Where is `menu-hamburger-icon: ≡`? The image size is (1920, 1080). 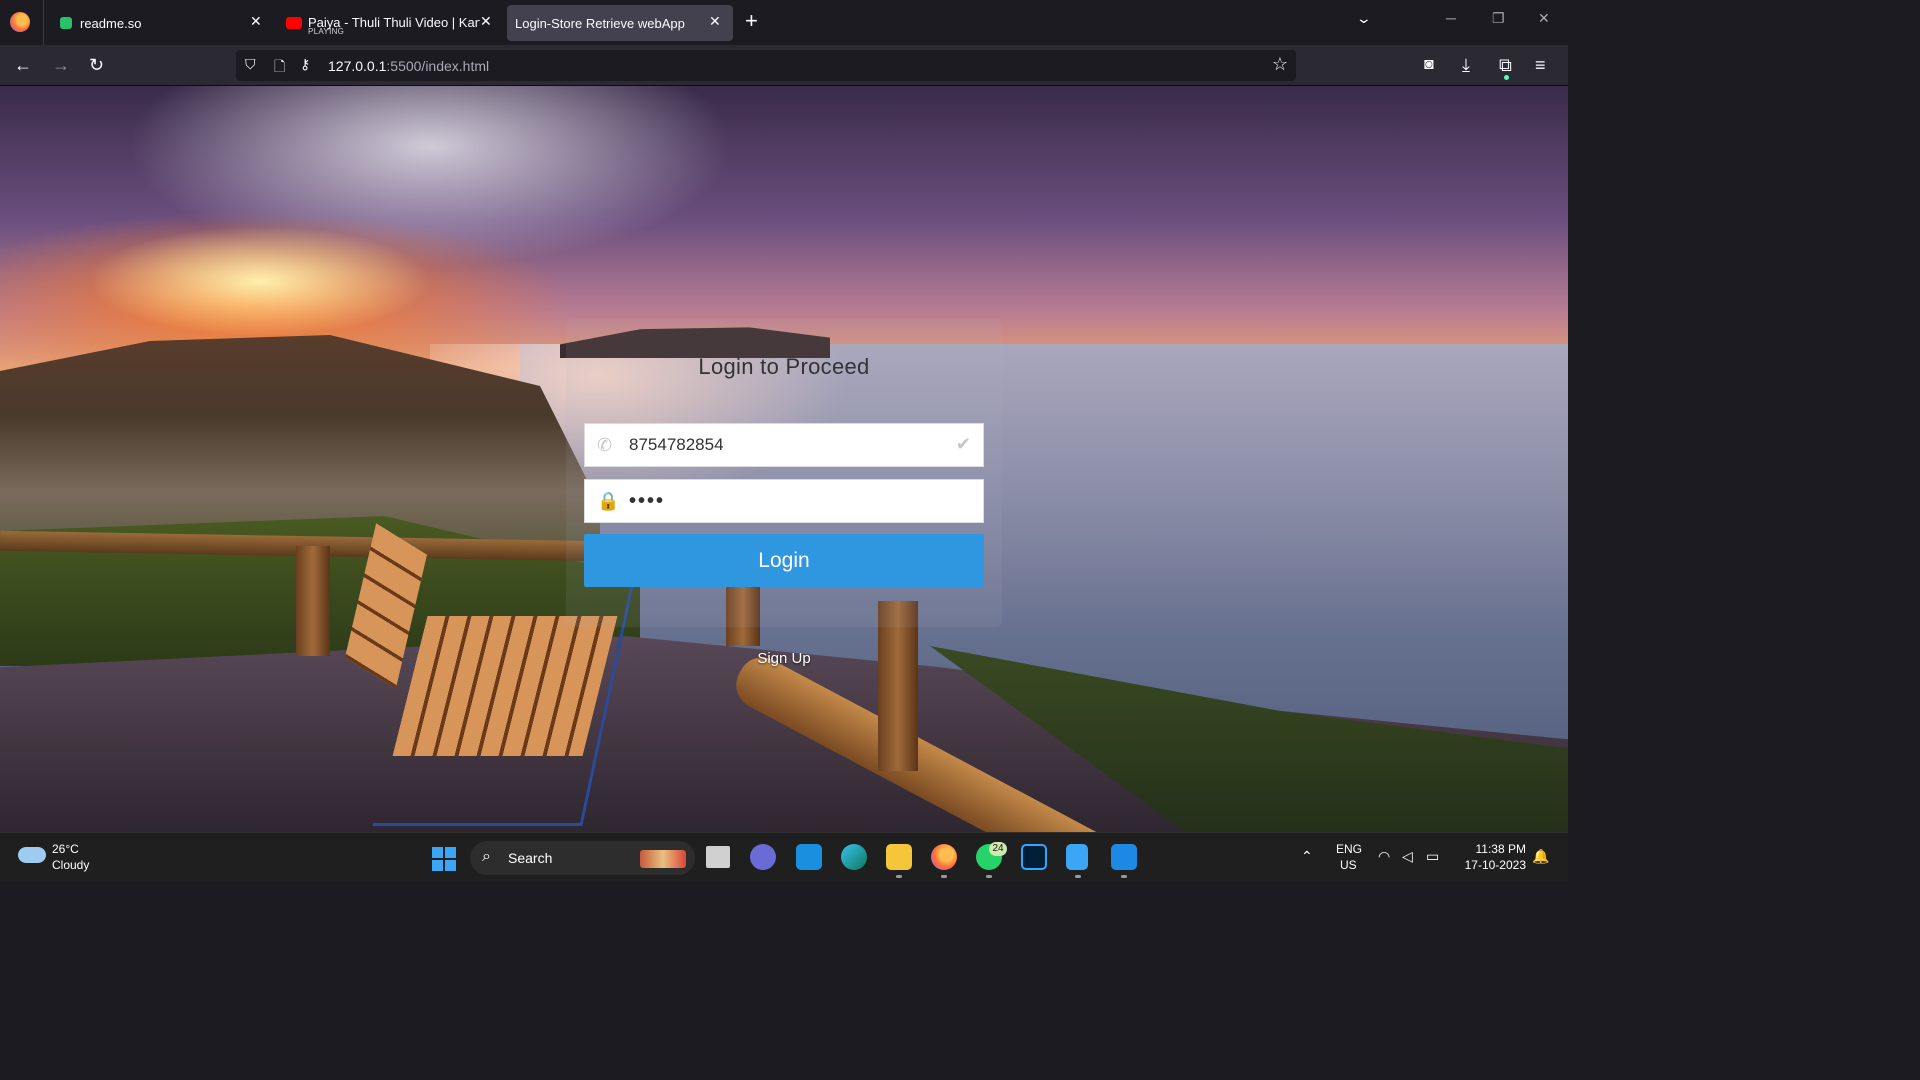
menu-hamburger-icon: ≡ is located at coordinates (1540, 65).